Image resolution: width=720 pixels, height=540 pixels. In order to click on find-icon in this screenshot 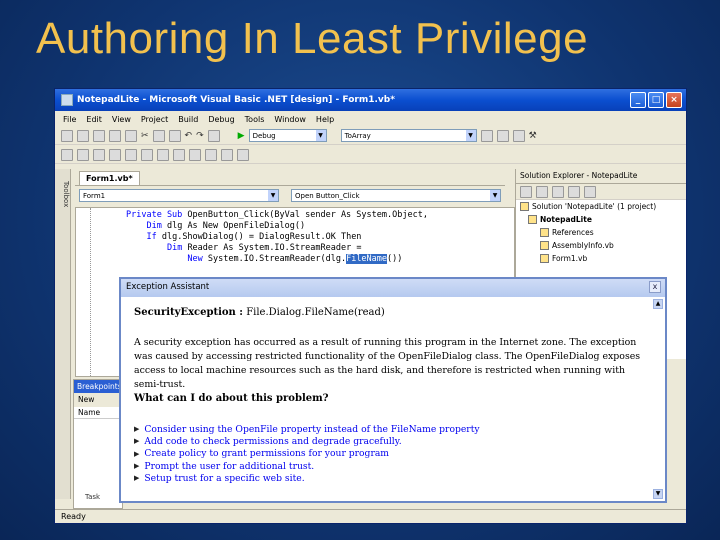, I will do `click(486, 135)`.